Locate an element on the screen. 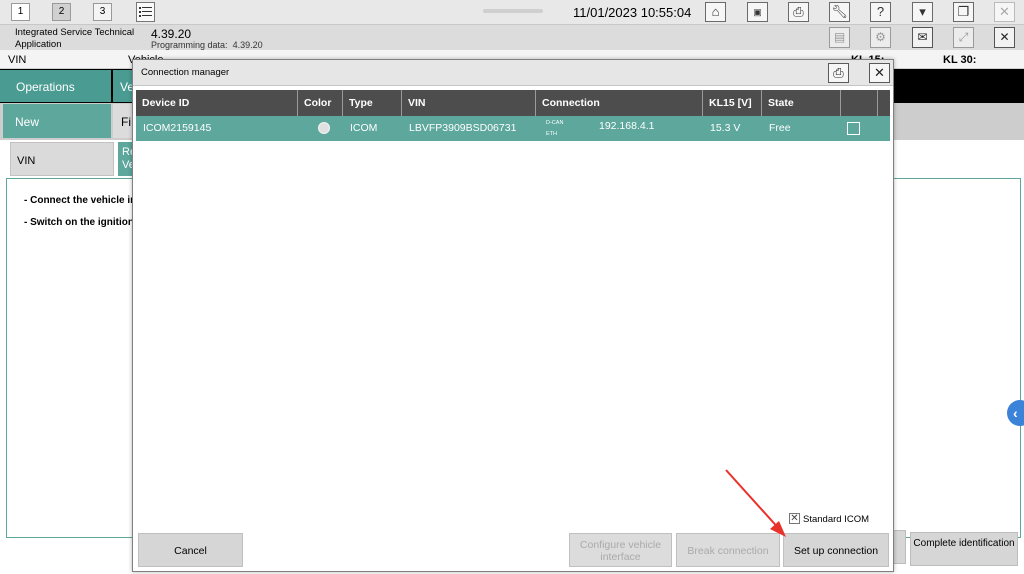  col-kl15: KL15 [V] is located at coordinates (732, 103).